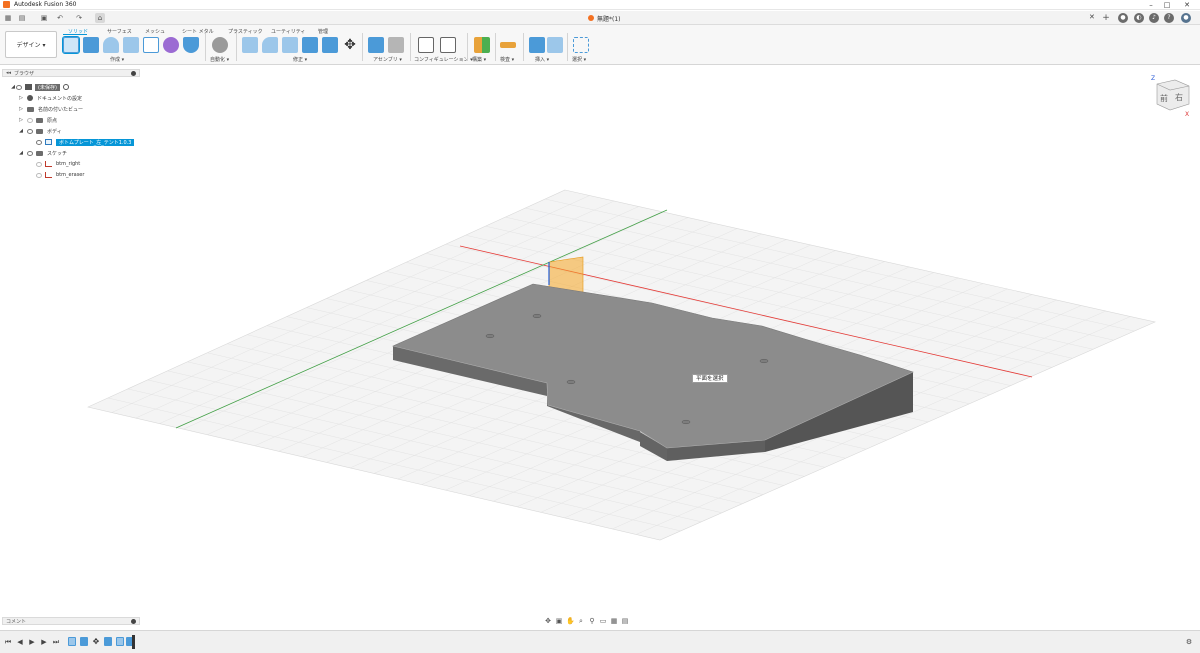 Image resolution: width=1200 pixels, height=653 pixels. I want to click on notifications-bell-icon: ♪, so click(1154, 18).